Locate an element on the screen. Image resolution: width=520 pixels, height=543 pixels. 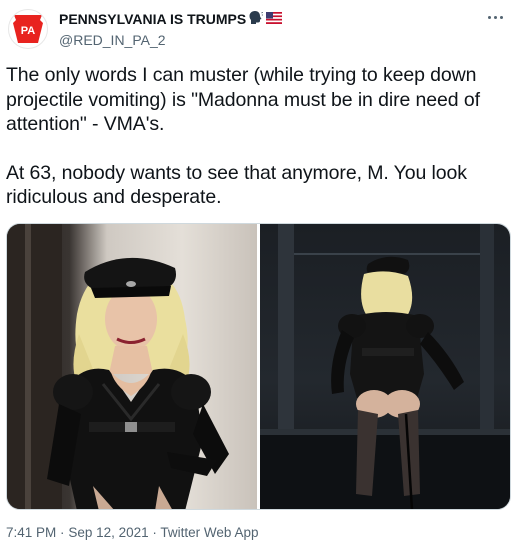
avatar: PA is located at coordinates (28, 29).